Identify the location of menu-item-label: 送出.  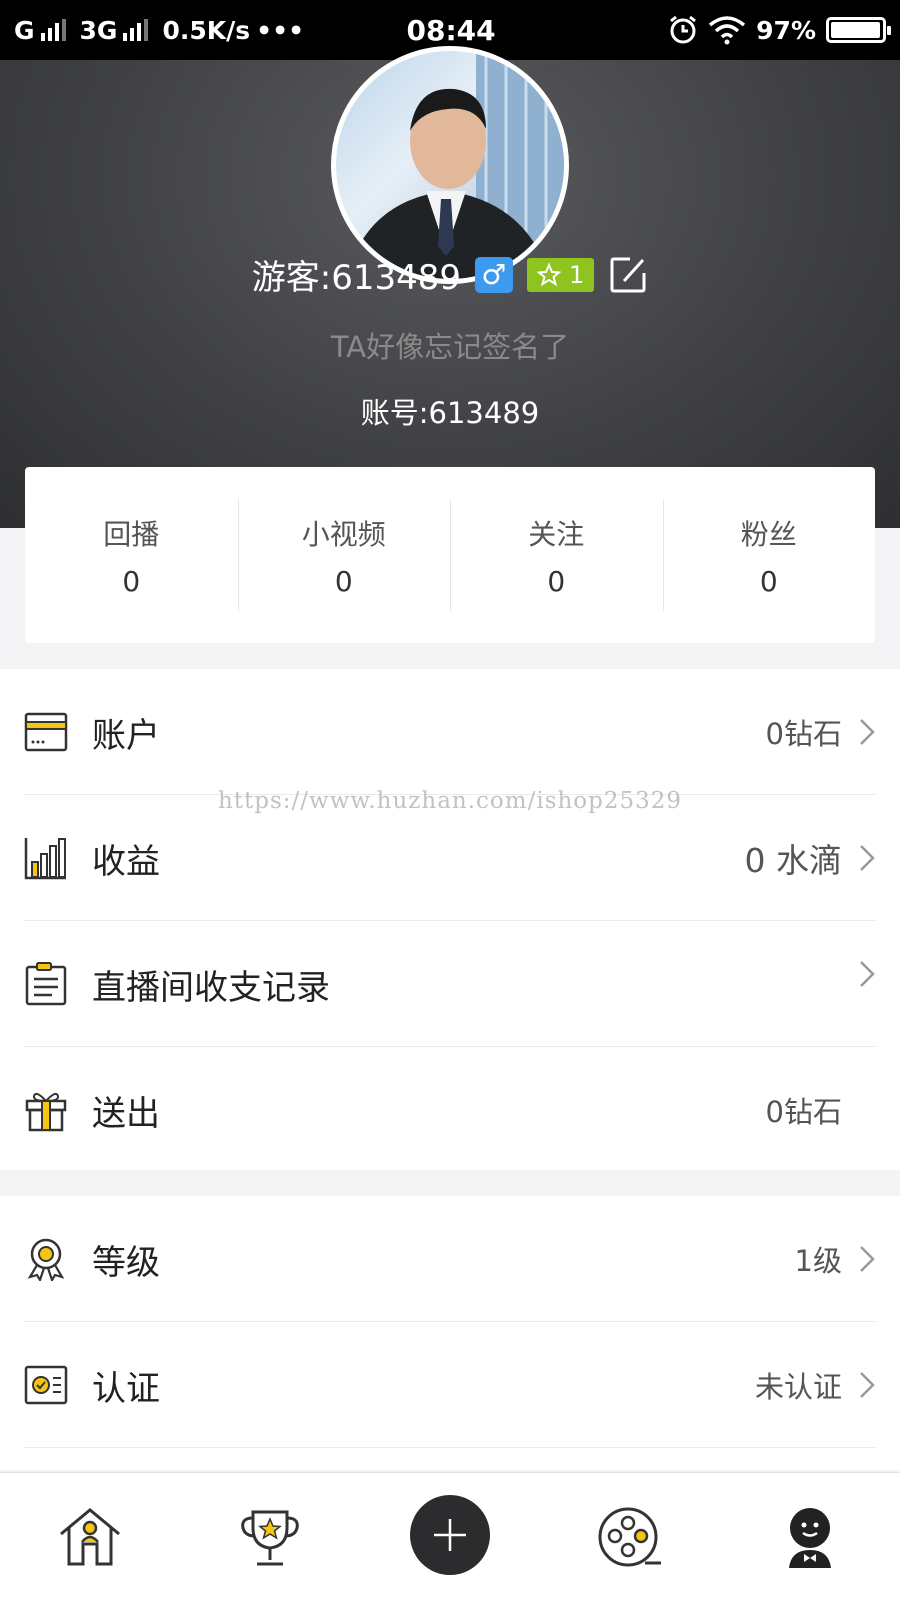
(126, 1113).